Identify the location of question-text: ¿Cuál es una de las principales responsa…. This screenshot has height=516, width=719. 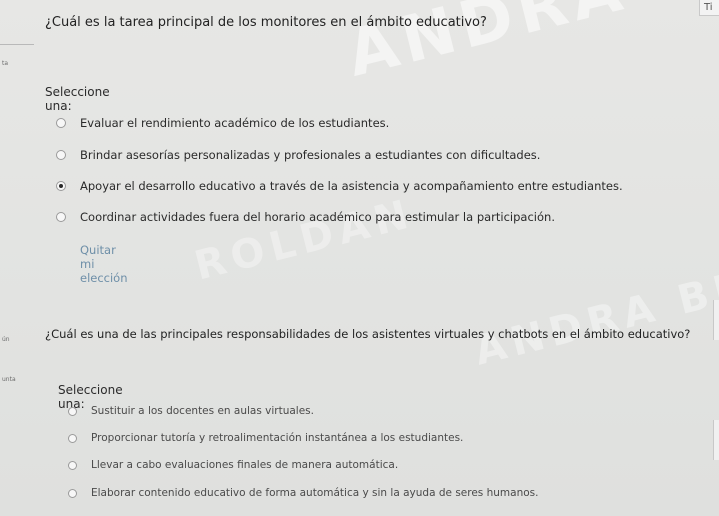
(368, 334).